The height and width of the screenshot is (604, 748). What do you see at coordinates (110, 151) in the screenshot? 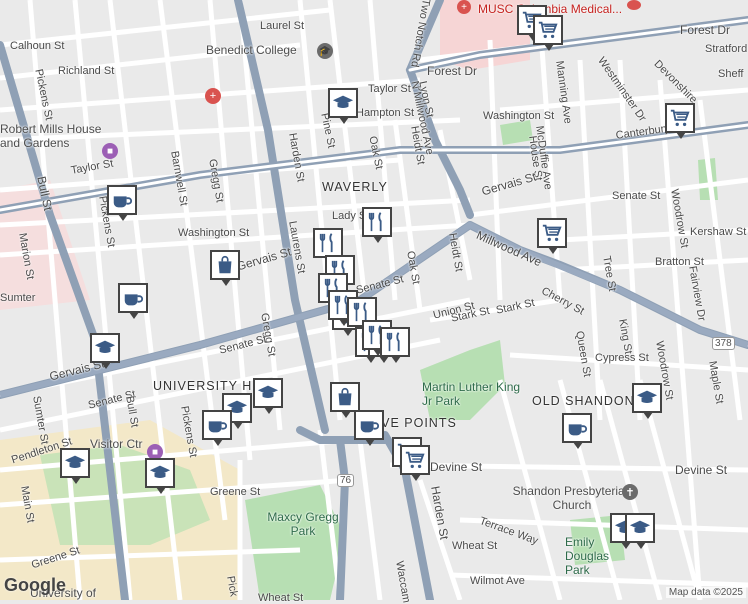
I see `museum-icon: ■` at bounding box center [110, 151].